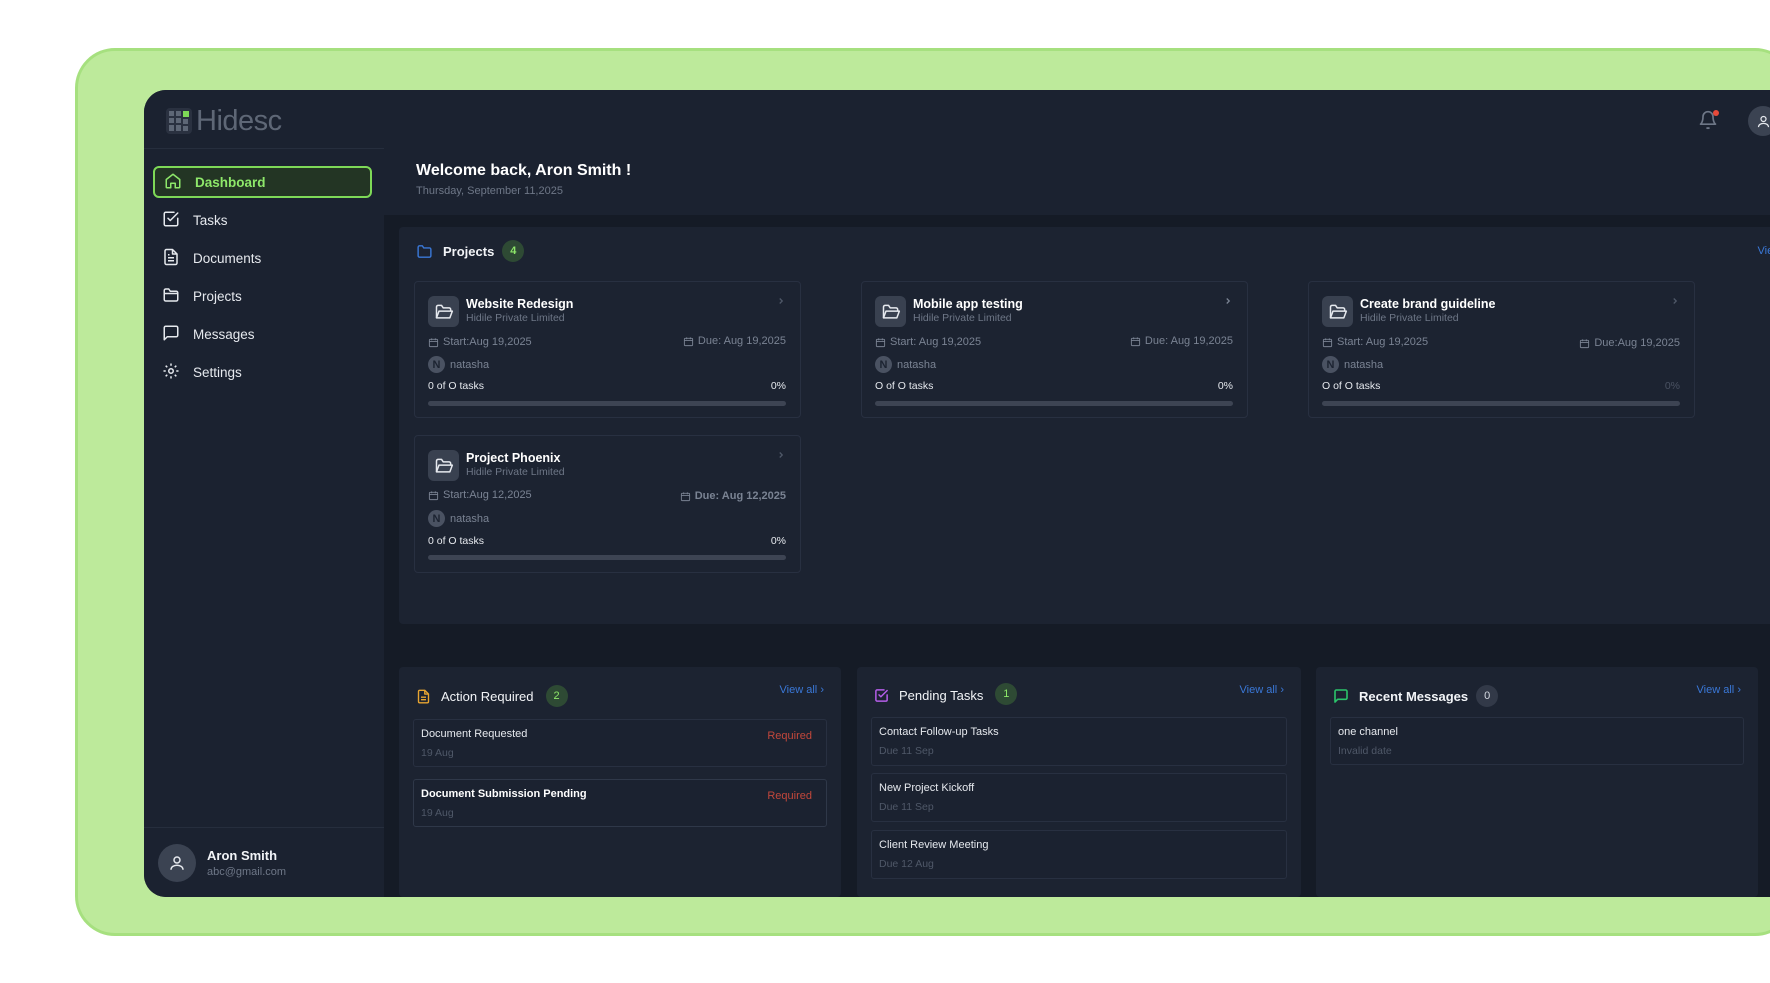 This screenshot has height=983, width=1770. What do you see at coordinates (941, 695) in the screenshot?
I see `pending-tasks-title: Pending Tasks` at bounding box center [941, 695].